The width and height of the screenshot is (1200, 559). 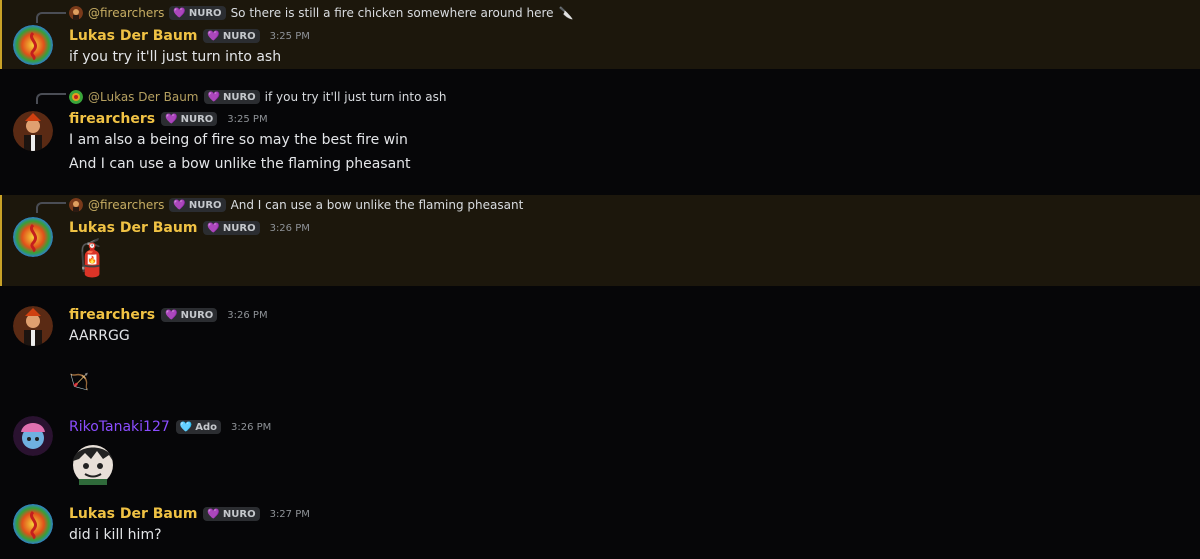 I want to click on message-header: firearchers 💜 NURO 3:25 PM, so click(x=168, y=119).